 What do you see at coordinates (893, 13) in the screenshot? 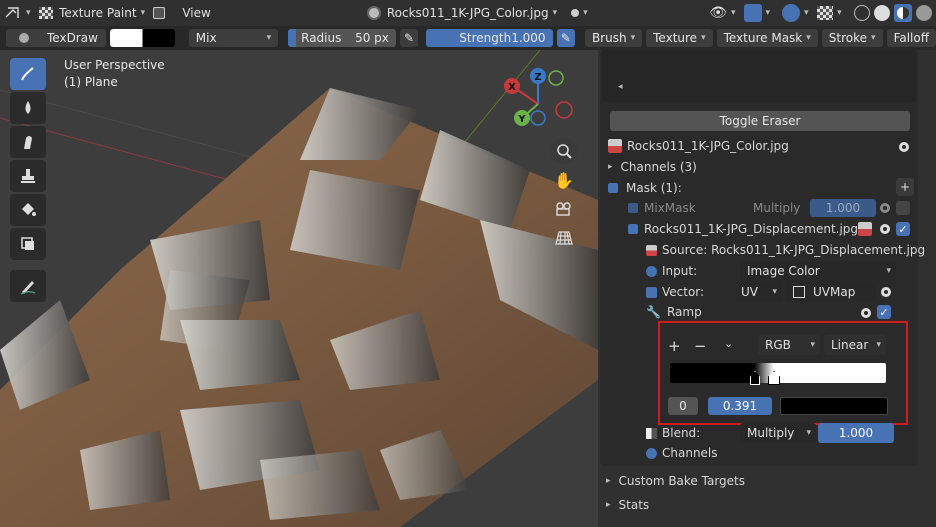
I see `shading-buttons` at bounding box center [893, 13].